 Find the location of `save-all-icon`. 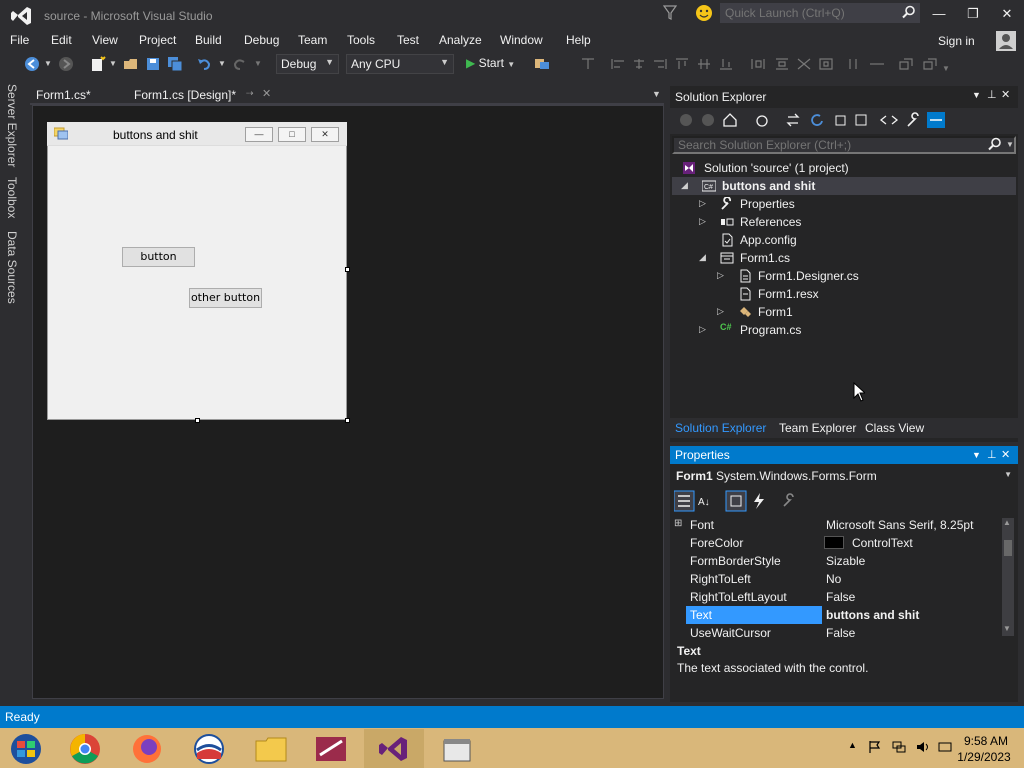

save-all-icon is located at coordinates (175, 64).